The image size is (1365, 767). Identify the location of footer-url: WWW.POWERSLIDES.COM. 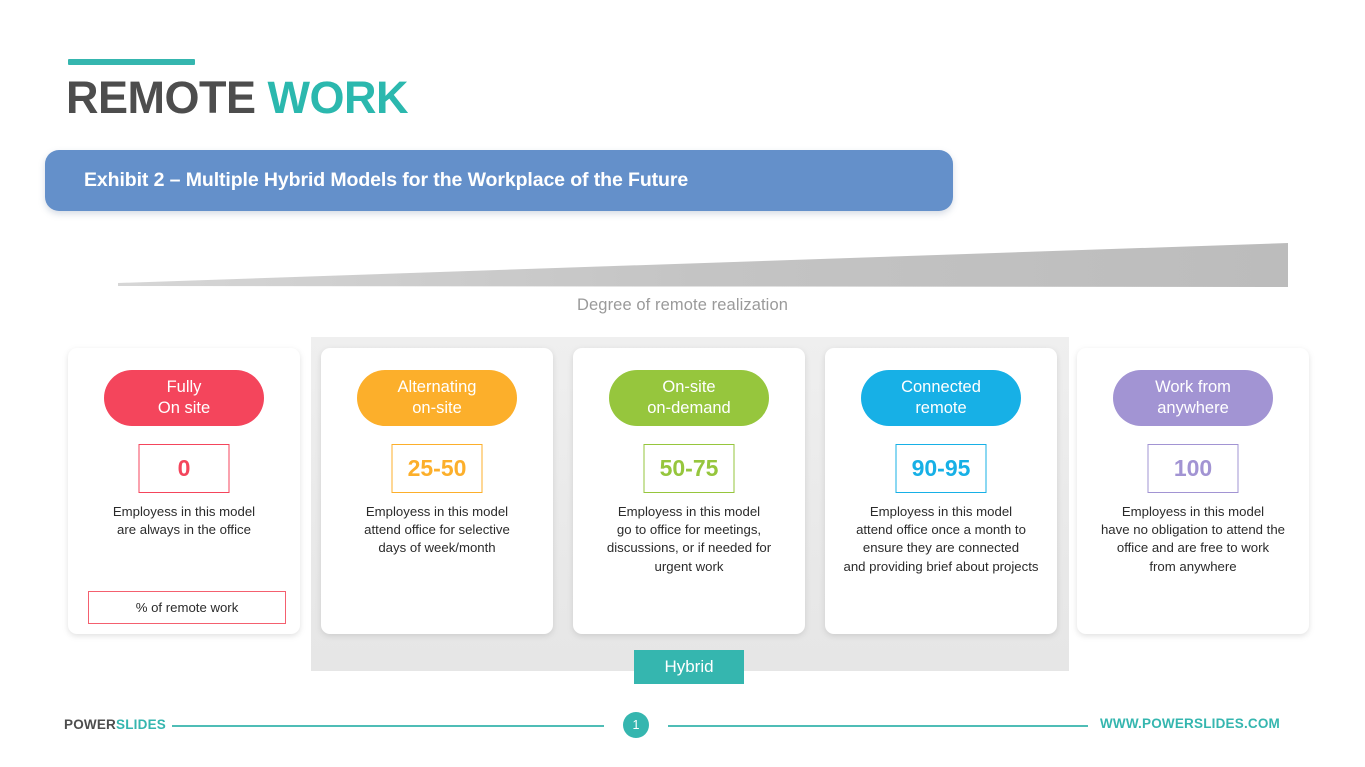
(1189, 723).